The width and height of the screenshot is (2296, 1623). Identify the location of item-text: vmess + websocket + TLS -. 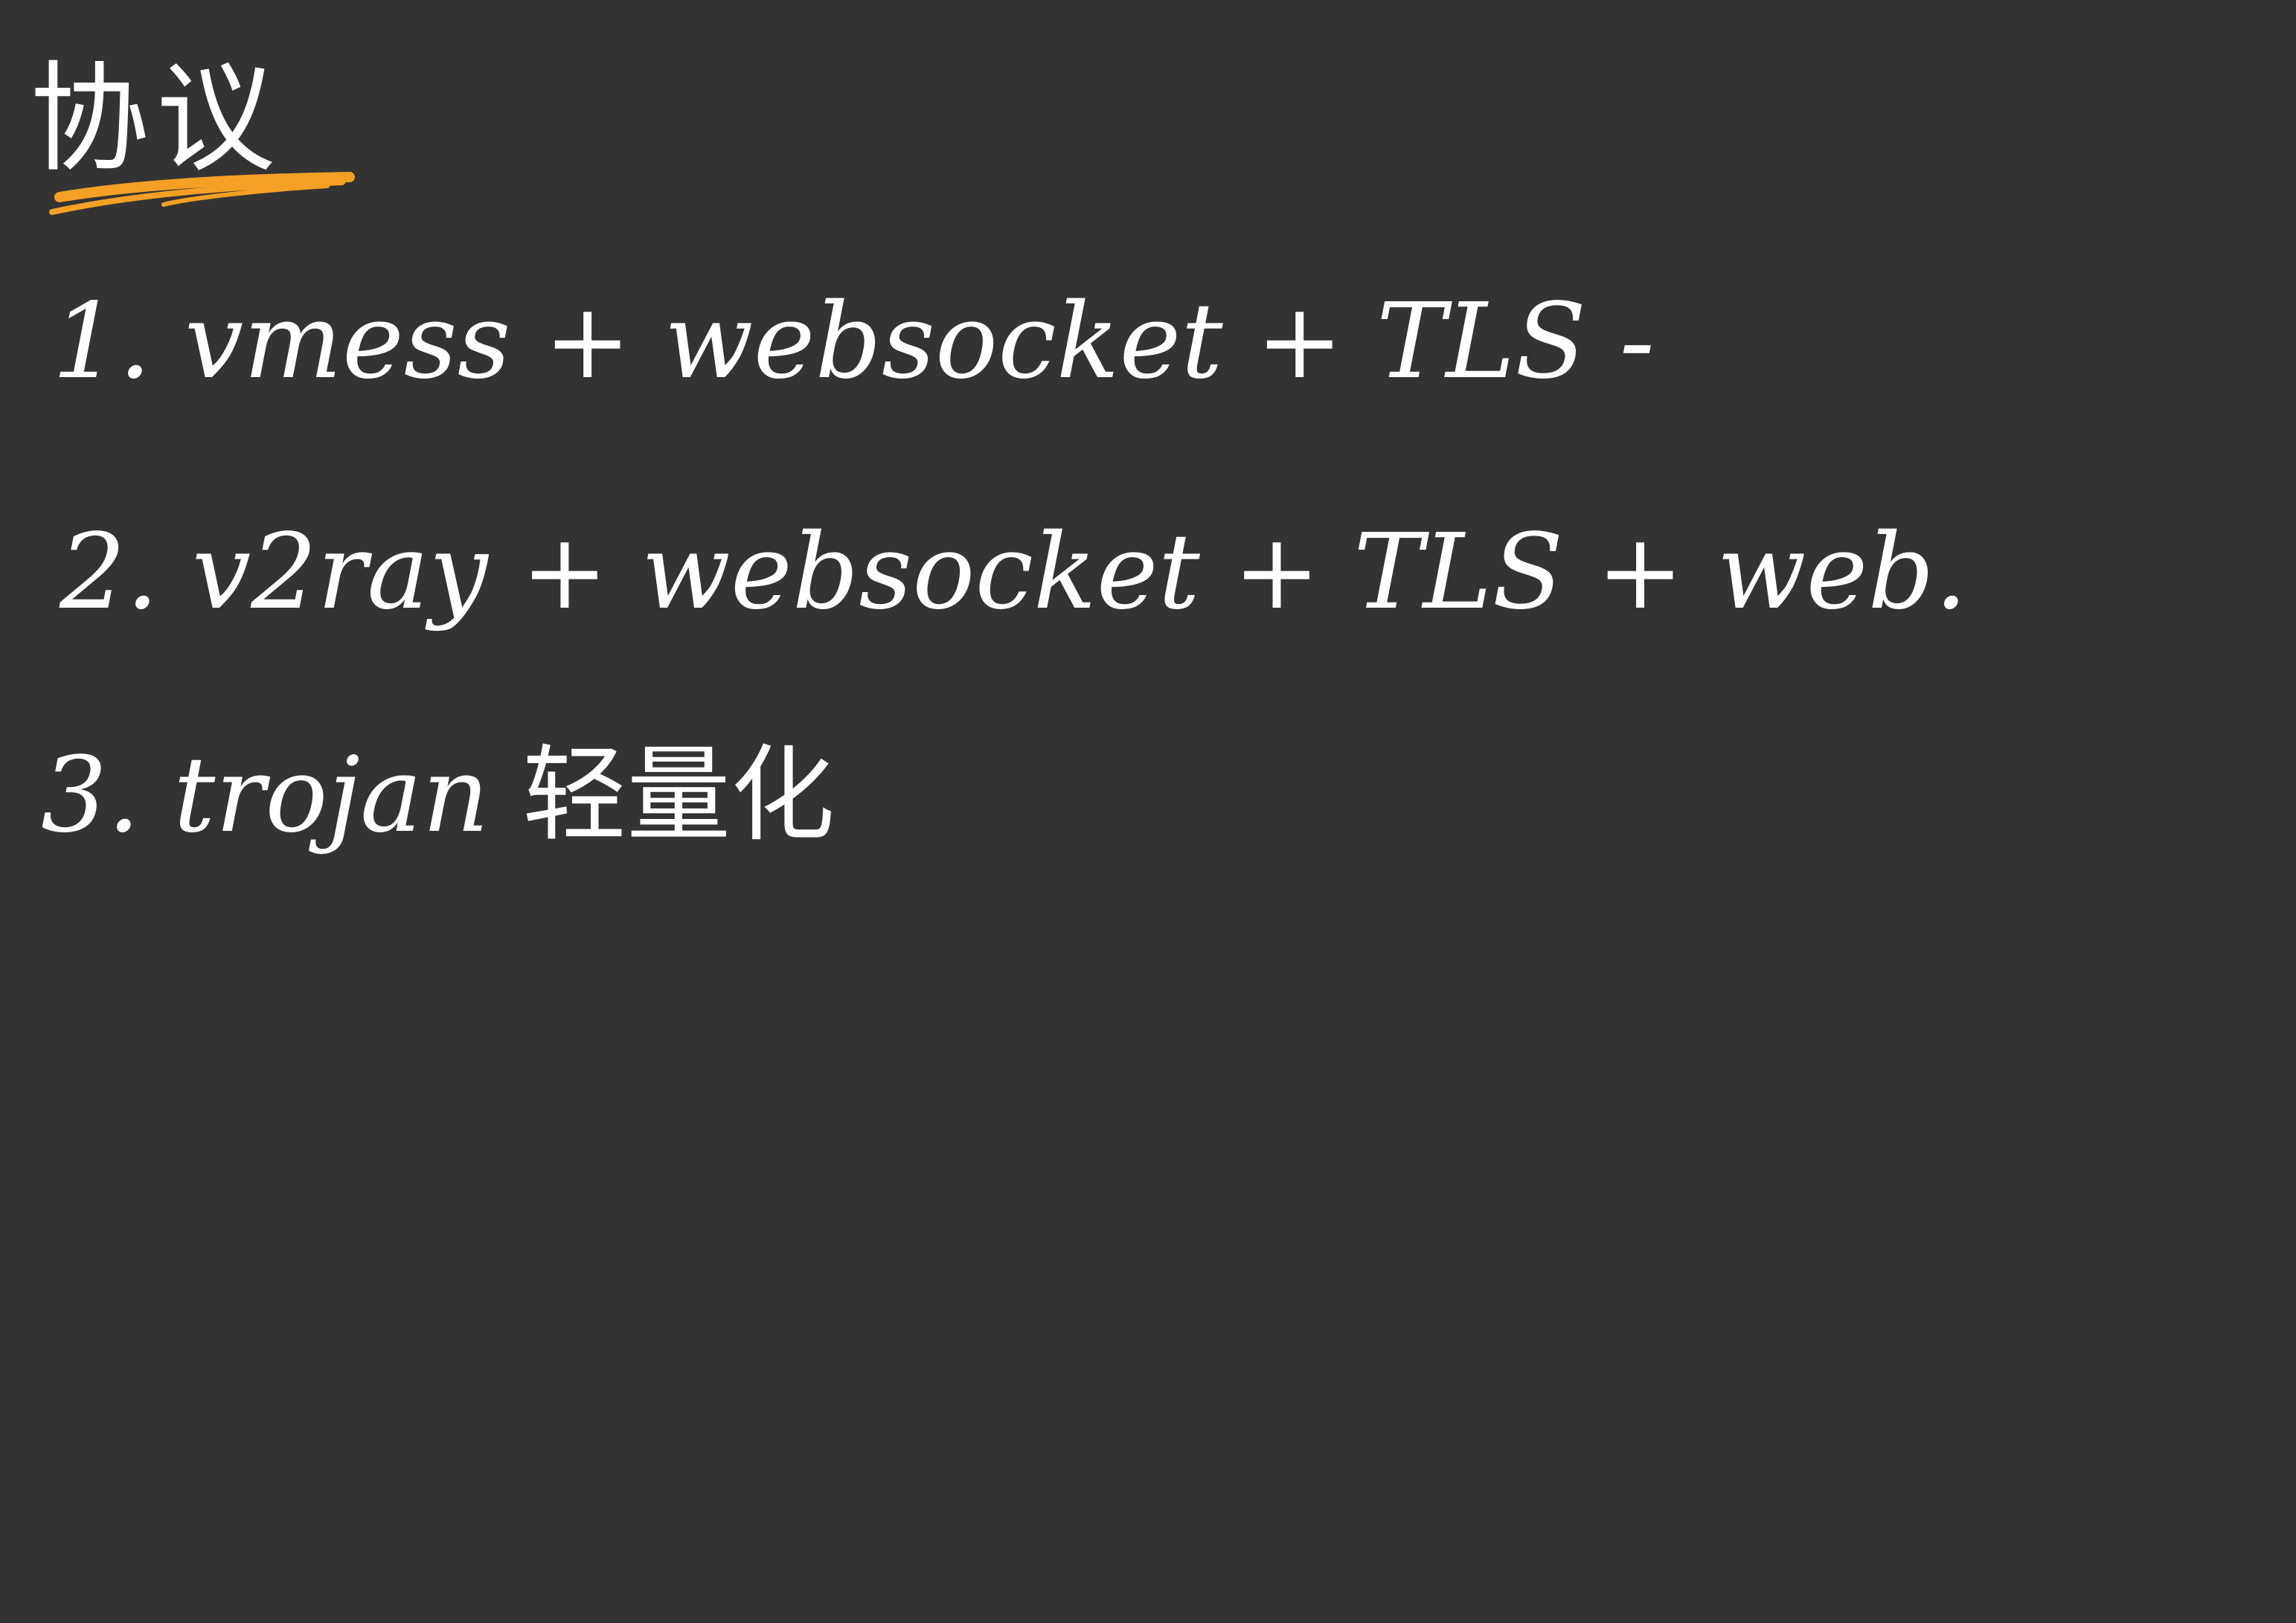
(920, 342).